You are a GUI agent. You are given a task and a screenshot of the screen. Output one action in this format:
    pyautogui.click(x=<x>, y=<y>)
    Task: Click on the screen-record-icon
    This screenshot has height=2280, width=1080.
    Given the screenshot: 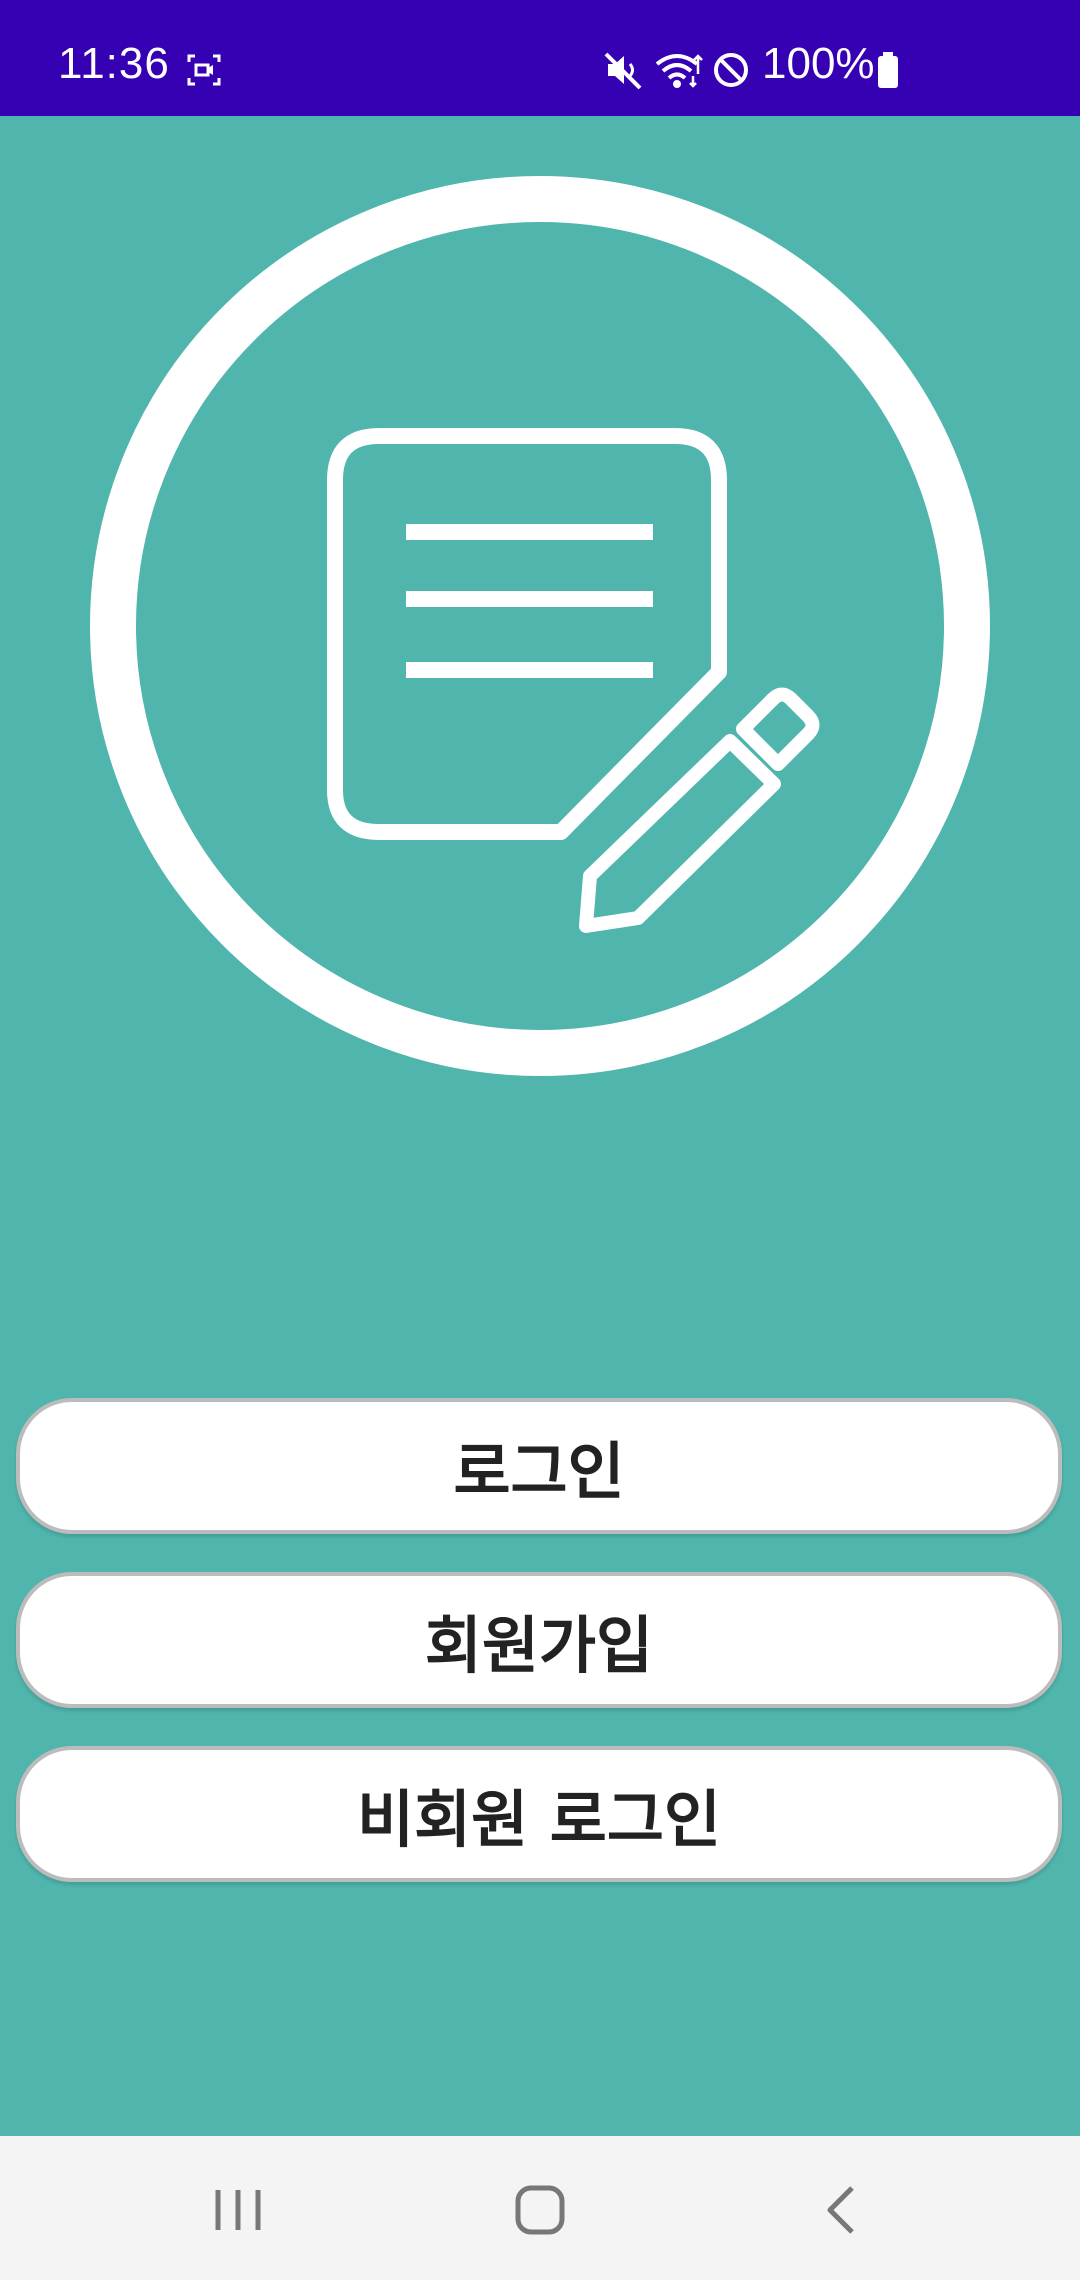 What is the action you would take?
    pyautogui.click(x=204, y=70)
    